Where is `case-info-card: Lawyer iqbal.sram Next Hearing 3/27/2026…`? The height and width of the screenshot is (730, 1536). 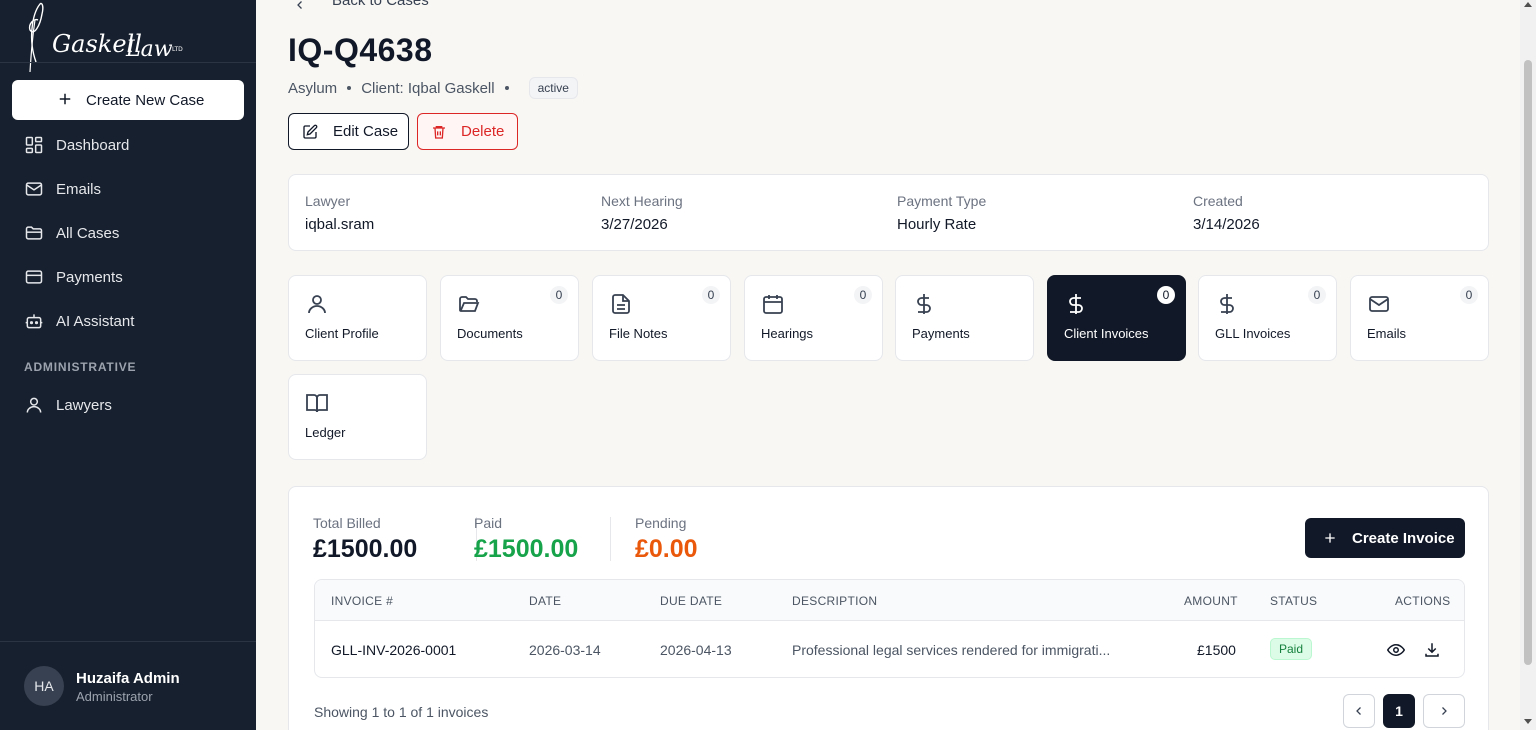
case-info-card: Lawyer iqbal.sram Next Hearing 3/27/2026… is located at coordinates (888, 212).